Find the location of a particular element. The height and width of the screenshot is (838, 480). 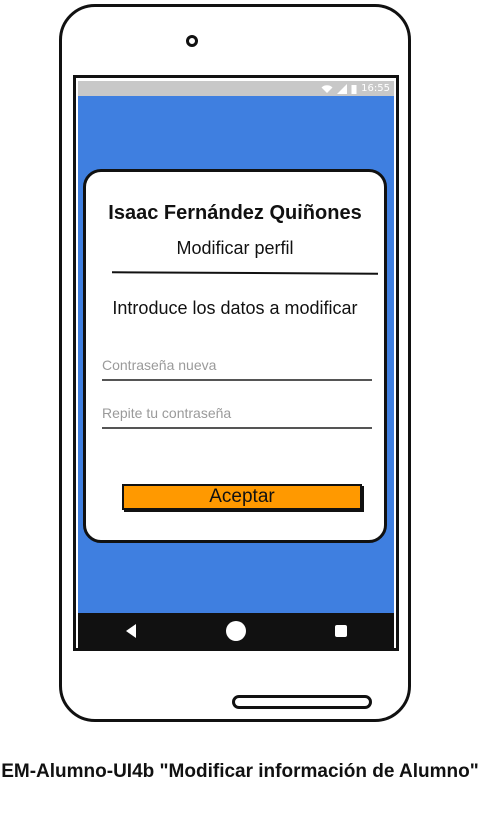

repeat-password-field is located at coordinates (237, 415).